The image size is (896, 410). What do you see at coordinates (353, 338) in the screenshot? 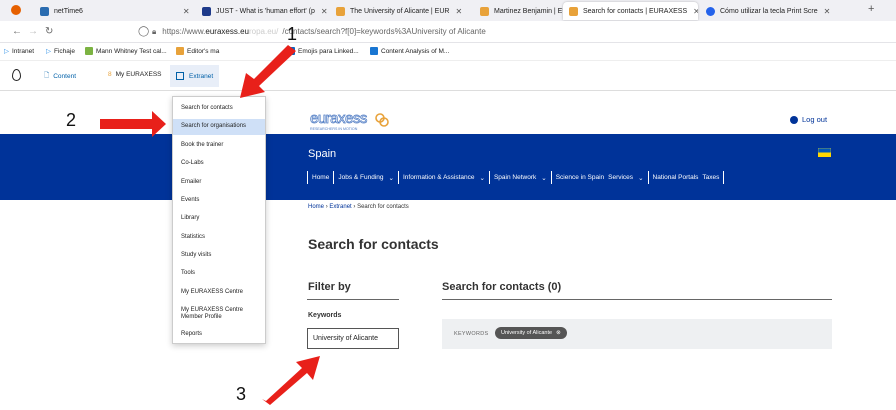
I see `keywords-input: University of Alicante` at bounding box center [353, 338].